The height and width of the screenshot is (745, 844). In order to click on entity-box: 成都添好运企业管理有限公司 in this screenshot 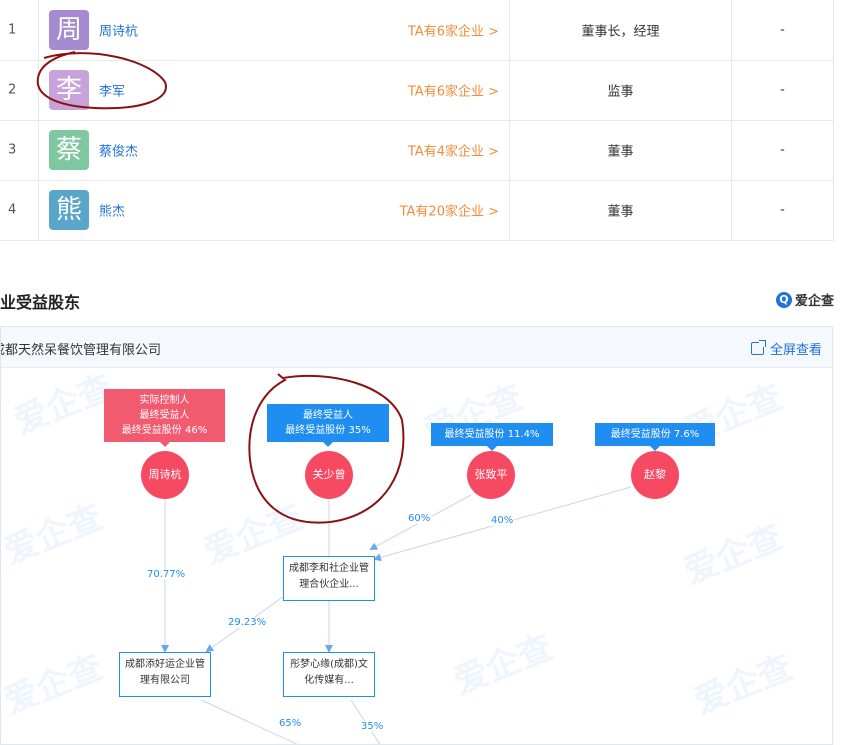, I will do `click(165, 674)`.